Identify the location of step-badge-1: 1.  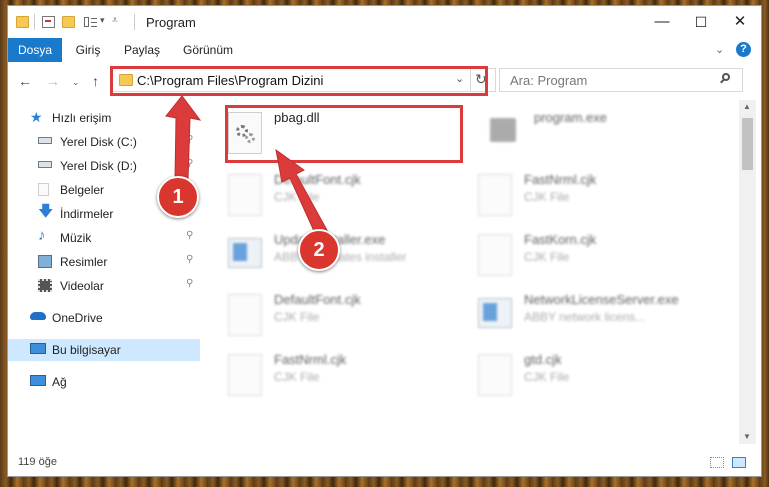
(178, 197).